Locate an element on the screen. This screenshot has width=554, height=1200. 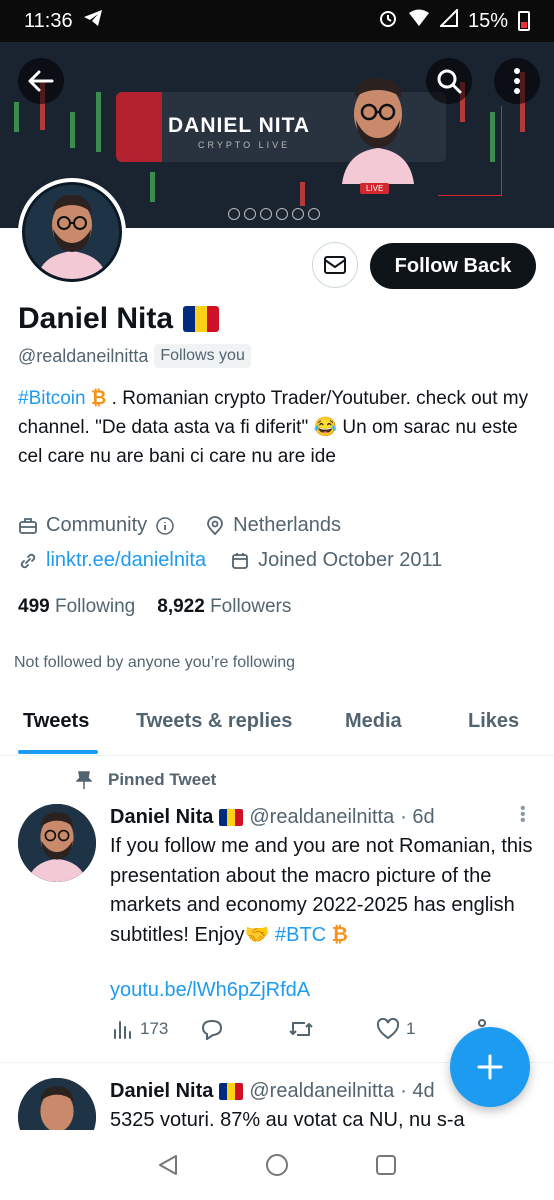
following-label: Following is located at coordinates (95, 606).